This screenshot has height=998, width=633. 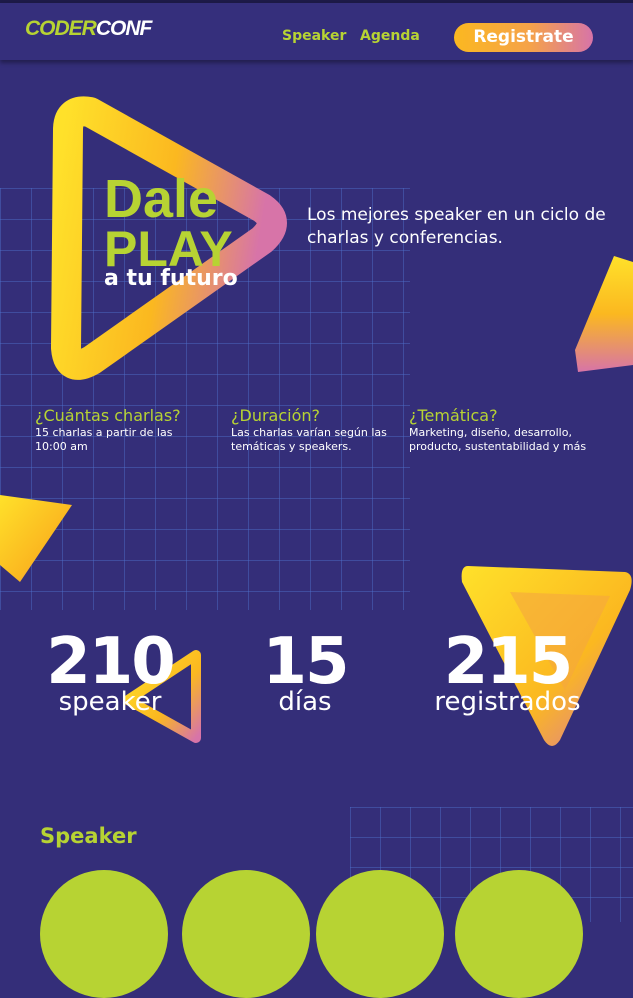 What do you see at coordinates (161, 199) in the screenshot?
I see `hero-title-line1: Dale` at bounding box center [161, 199].